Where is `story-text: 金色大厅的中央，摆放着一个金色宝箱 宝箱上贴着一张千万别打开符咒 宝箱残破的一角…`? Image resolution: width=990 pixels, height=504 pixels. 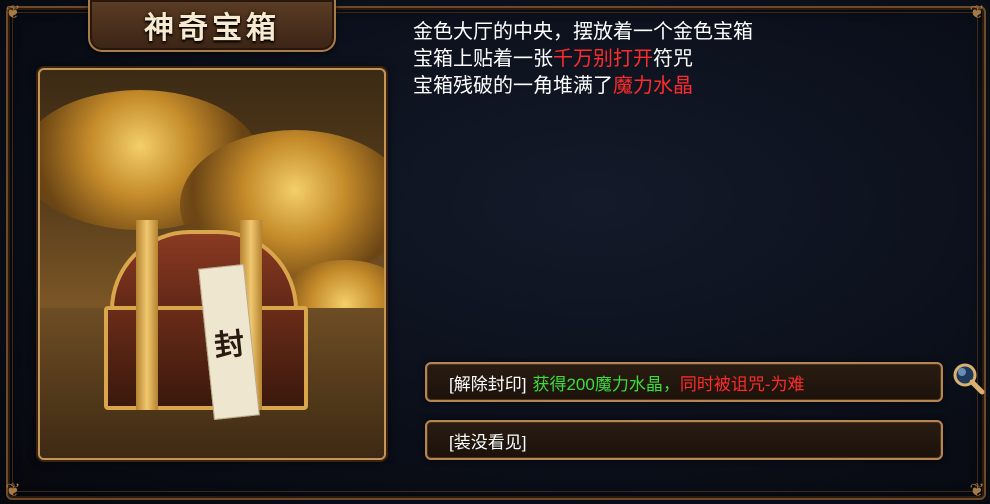 story-text: 金色大厅的中央，摆放着一个金色宝箱 宝箱上贴着一张千万别打开符咒 宝箱残破的一角… is located at coordinates (673, 58).